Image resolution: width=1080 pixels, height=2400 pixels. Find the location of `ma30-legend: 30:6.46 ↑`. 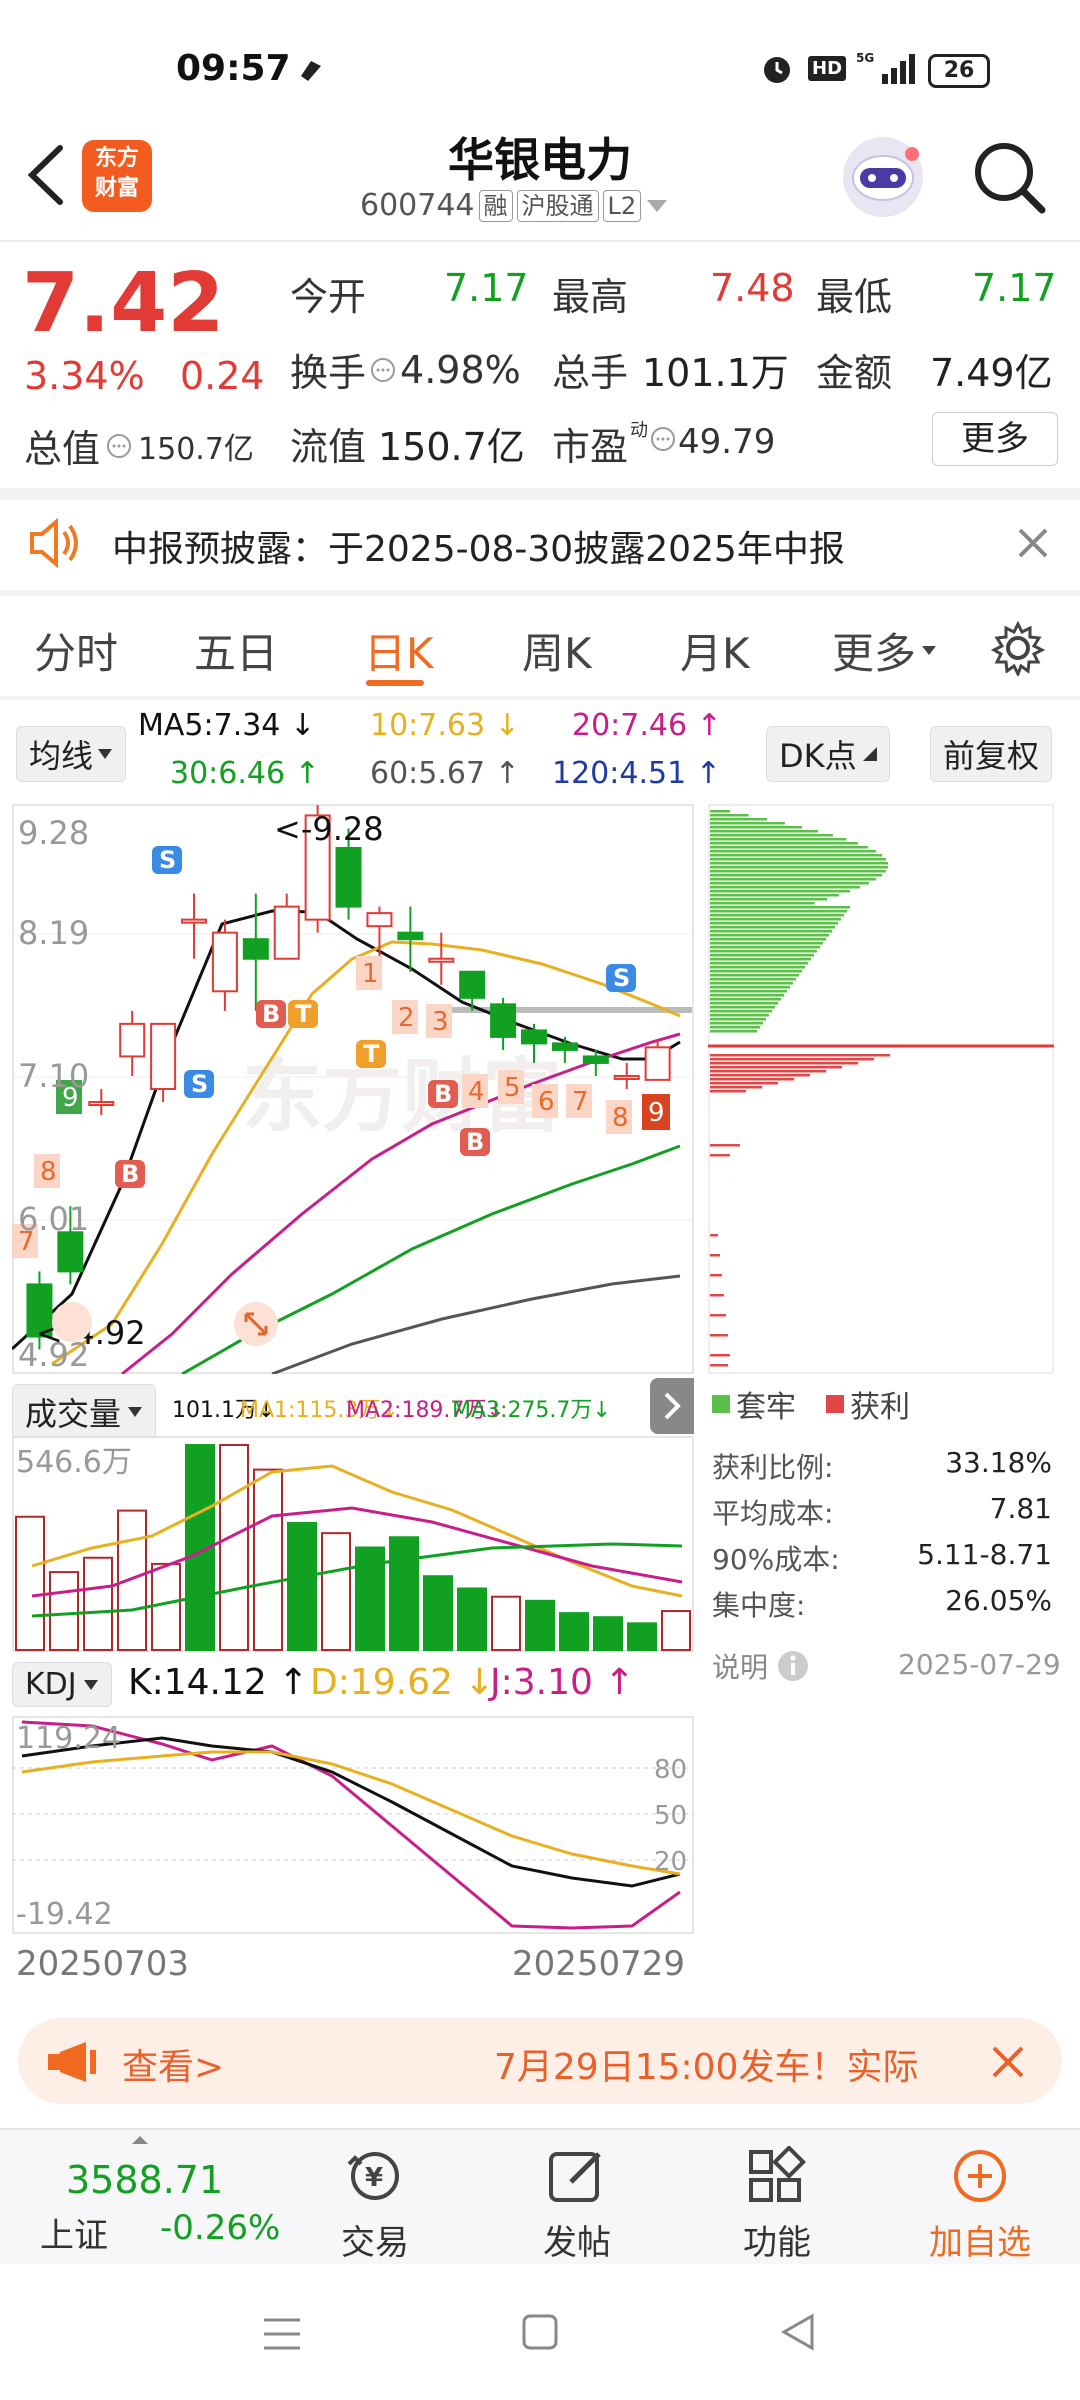

ma30-legend: 30:6.46 ↑ is located at coordinates (245, 773).